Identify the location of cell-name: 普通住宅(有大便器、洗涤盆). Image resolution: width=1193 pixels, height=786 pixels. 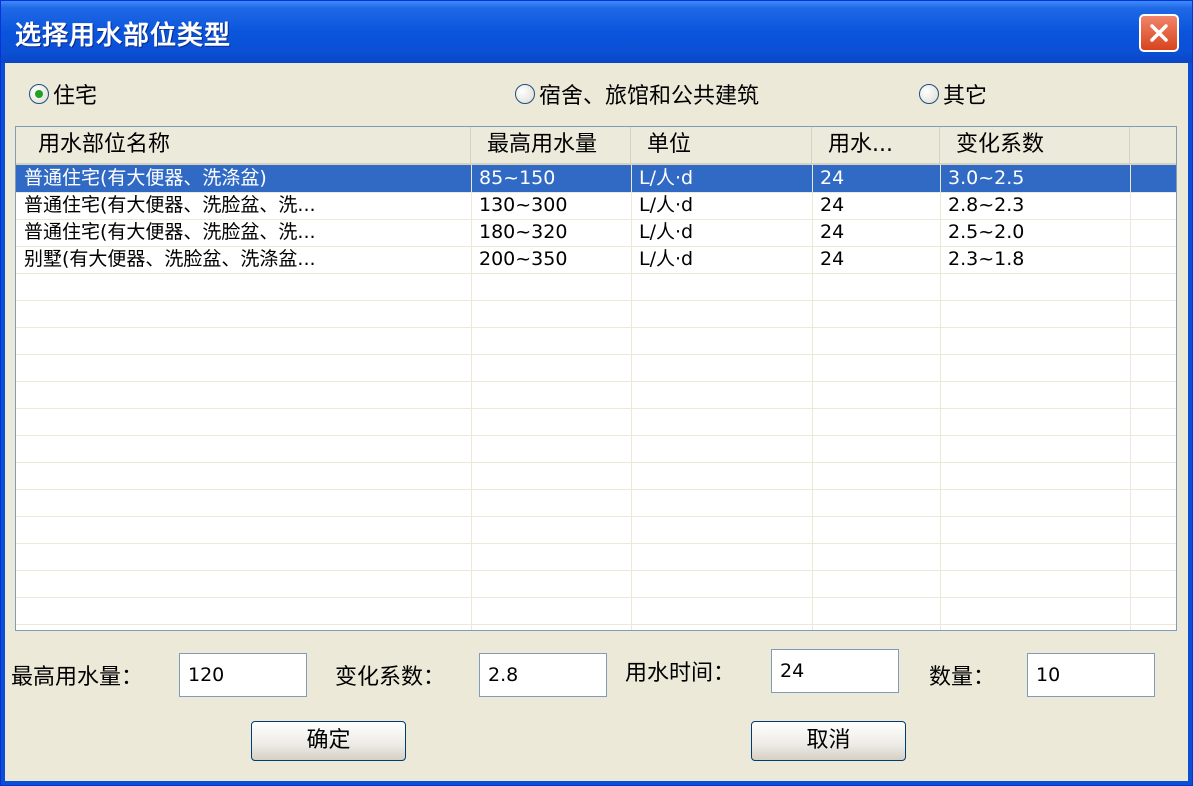
(145, 178).